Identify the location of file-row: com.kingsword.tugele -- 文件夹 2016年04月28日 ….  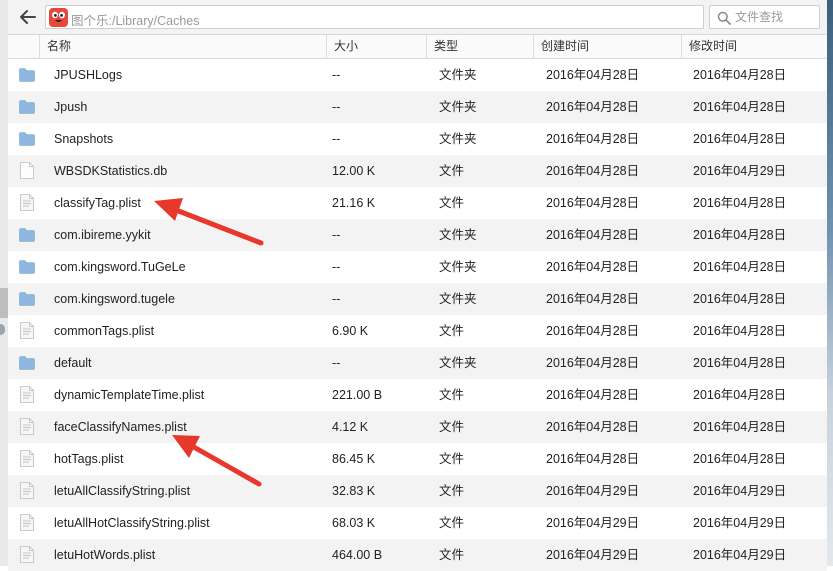
(417, 299).